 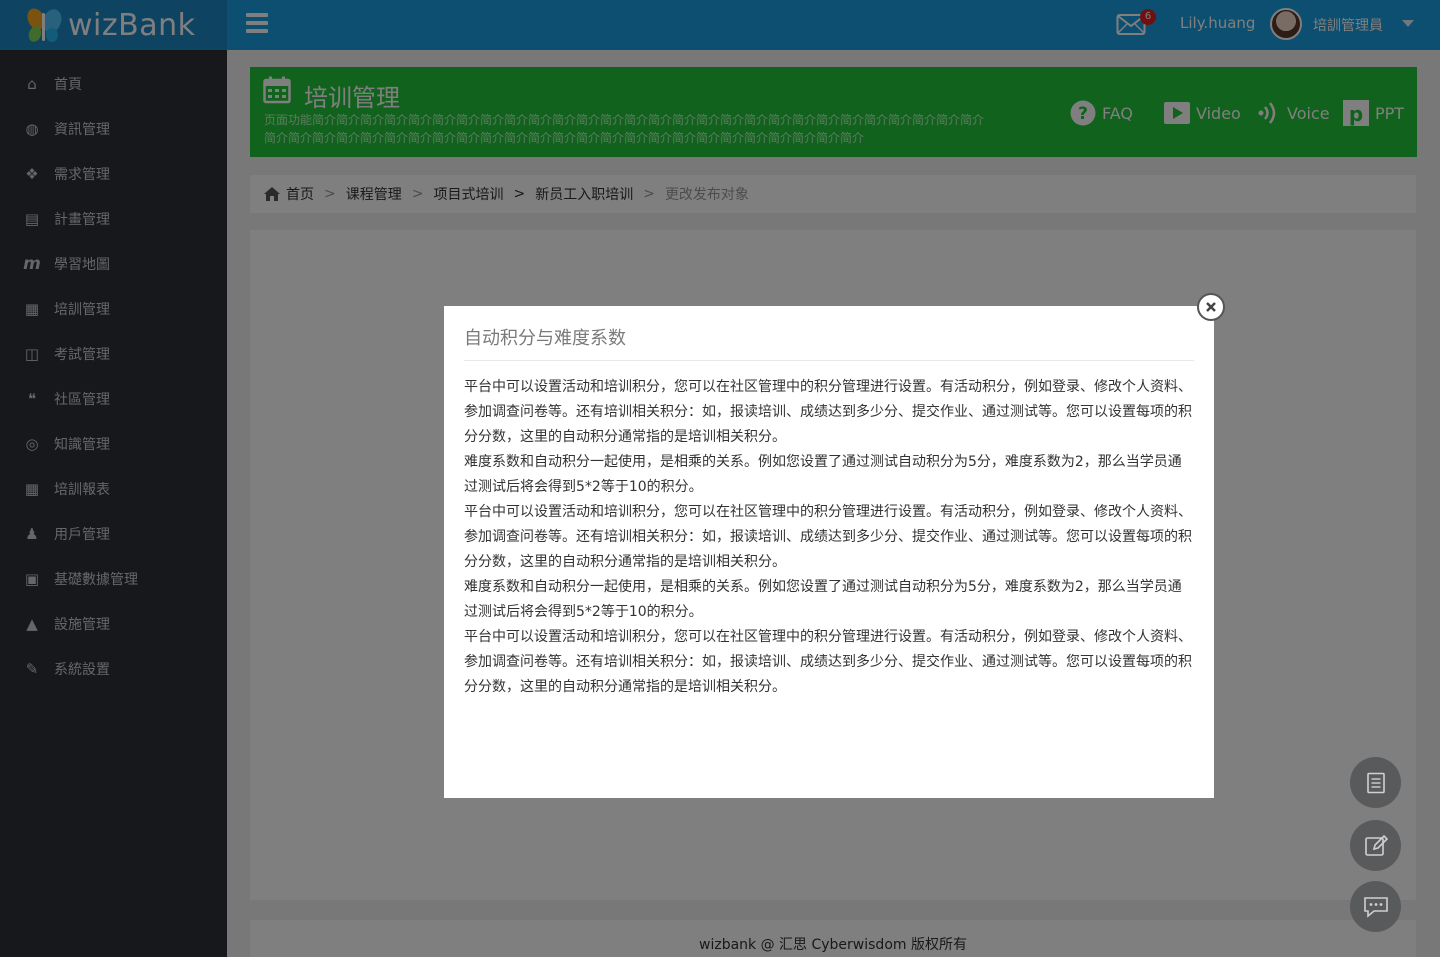 I want to click on chat-button, so click(x=1375, y=906).